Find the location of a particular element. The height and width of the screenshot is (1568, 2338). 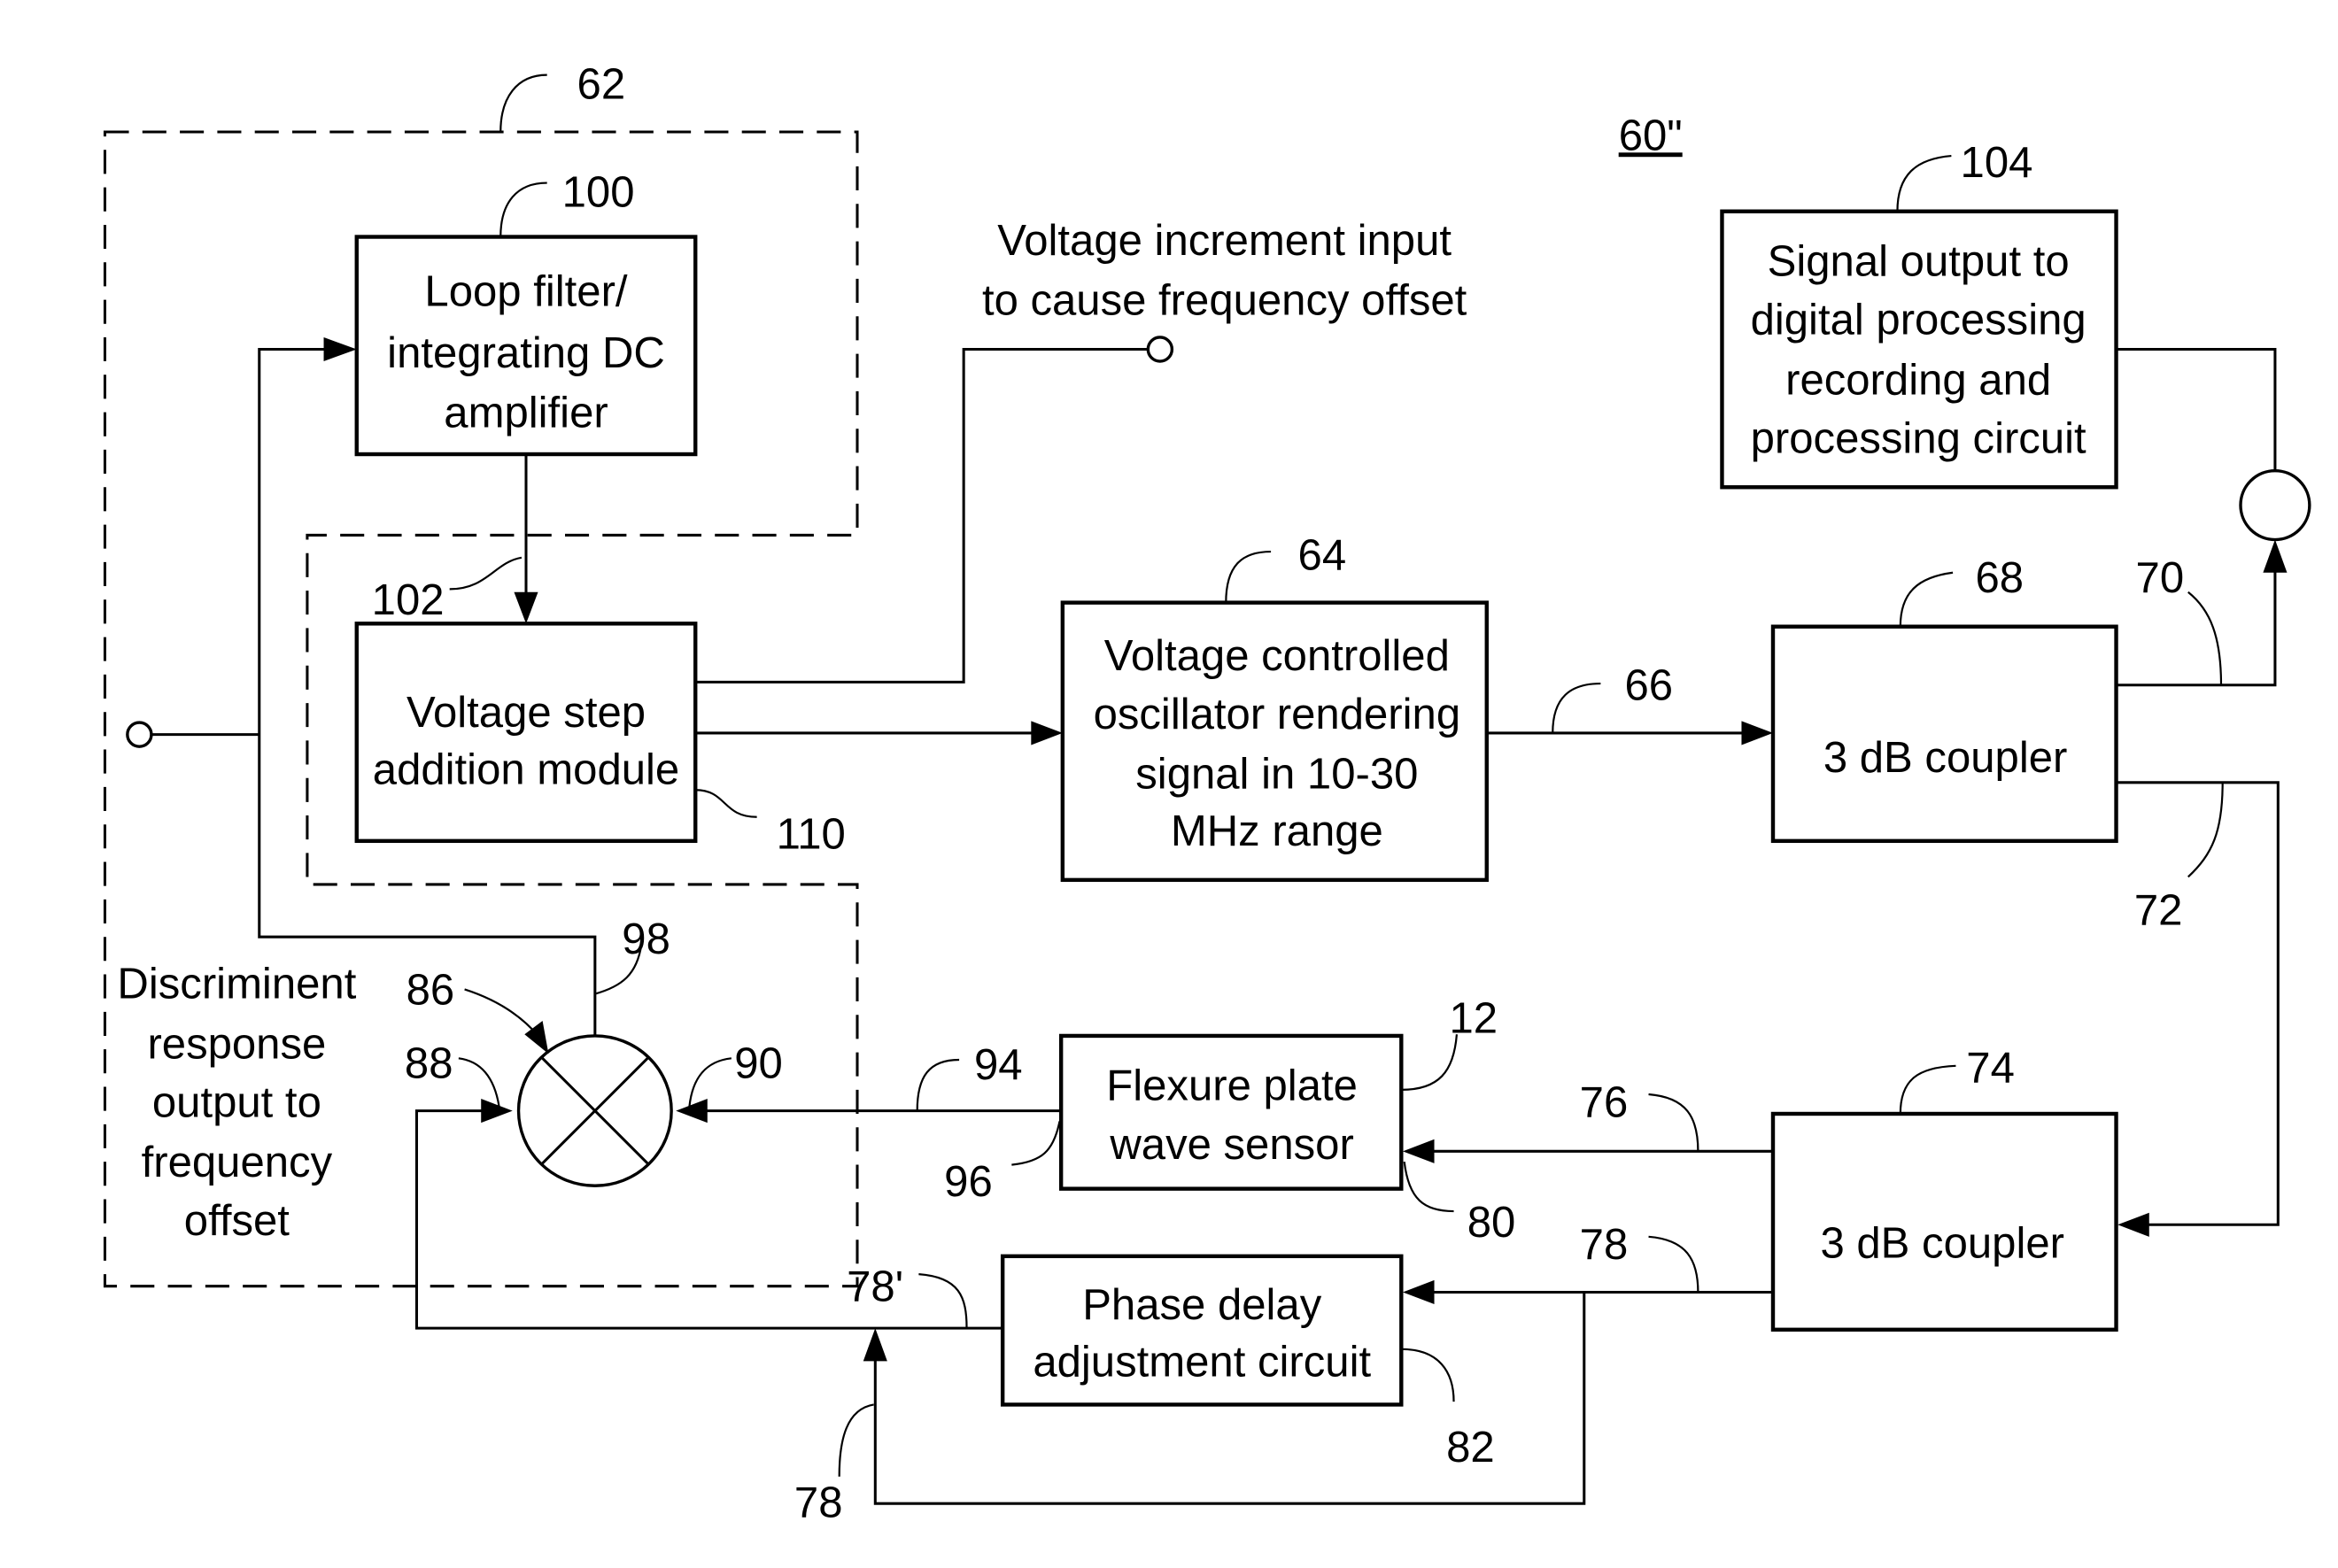

ref-86-leader is located at coordinates (502, 1014).